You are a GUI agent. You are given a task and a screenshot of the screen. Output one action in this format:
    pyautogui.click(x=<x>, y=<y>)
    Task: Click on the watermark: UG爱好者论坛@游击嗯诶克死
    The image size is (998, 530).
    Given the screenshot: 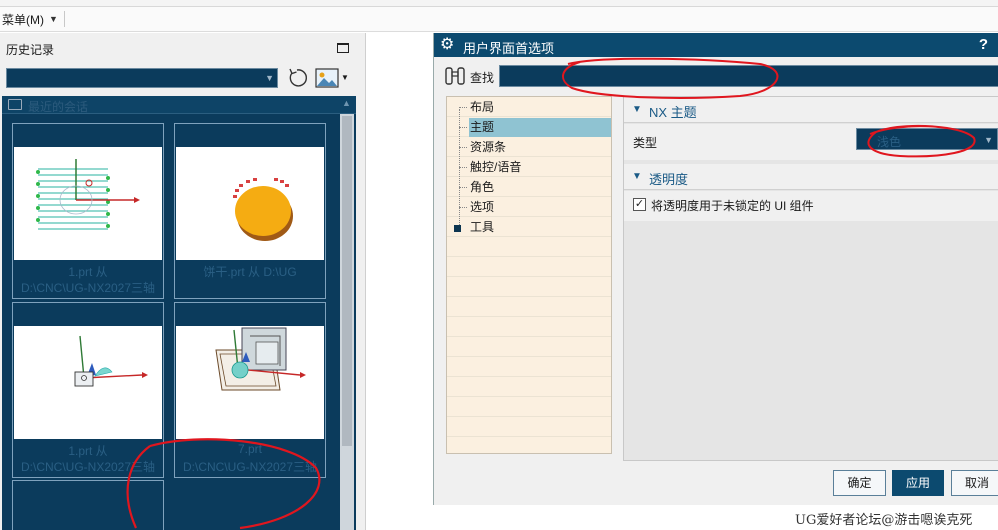 What is the action you would take?
    pyautogui.click(x=884, y=520)
    